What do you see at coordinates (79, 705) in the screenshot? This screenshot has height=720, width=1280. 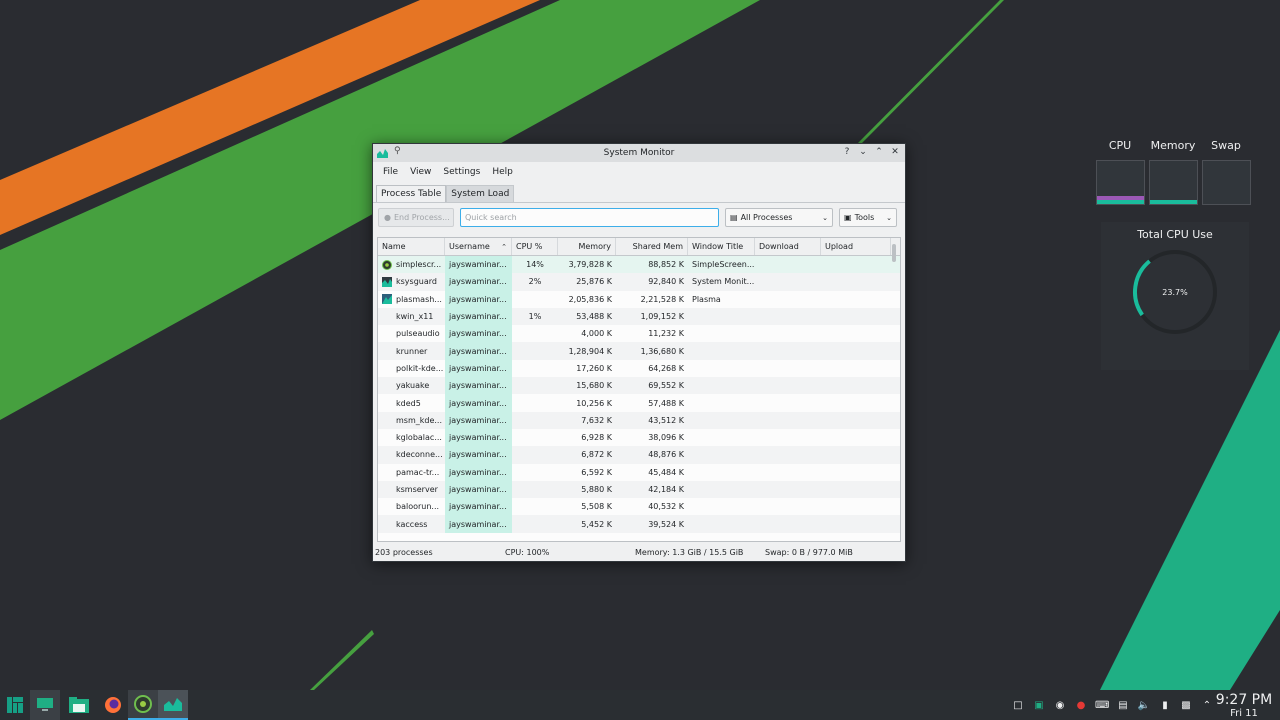 I see `taskbar-file-manager` at bounding box center [79, 705].